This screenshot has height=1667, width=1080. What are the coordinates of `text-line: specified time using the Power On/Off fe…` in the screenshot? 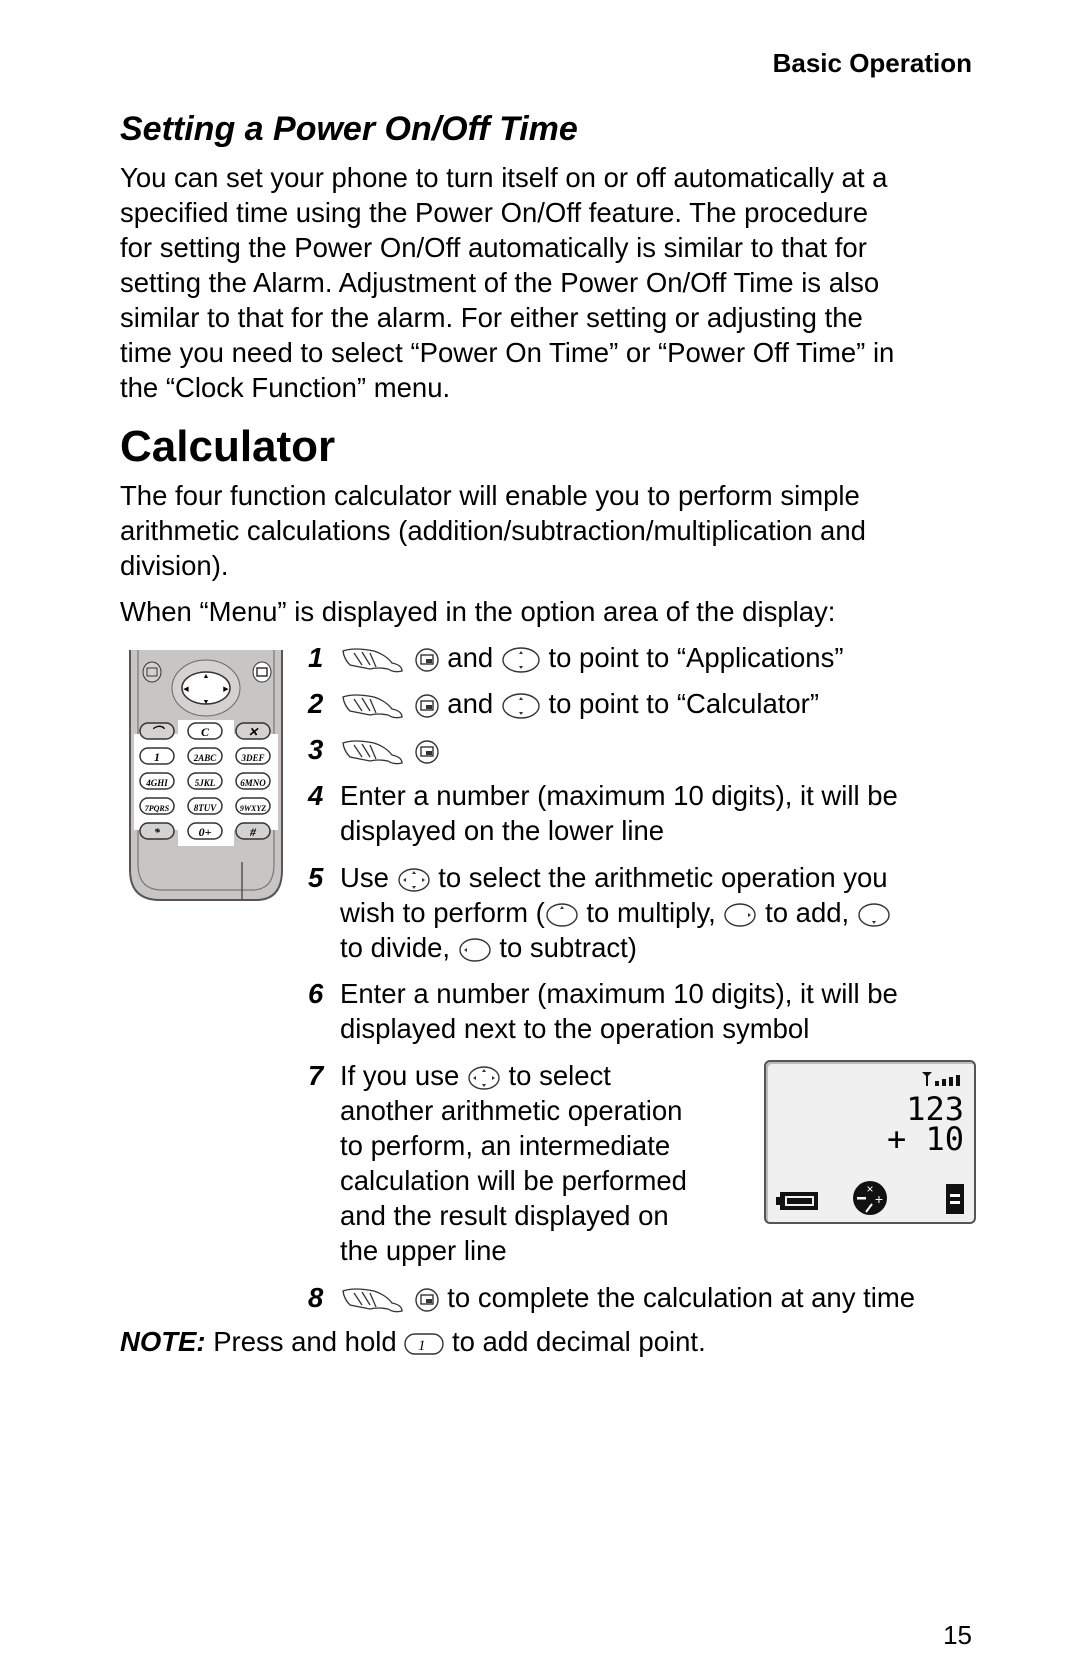 It's located at (494, 212).